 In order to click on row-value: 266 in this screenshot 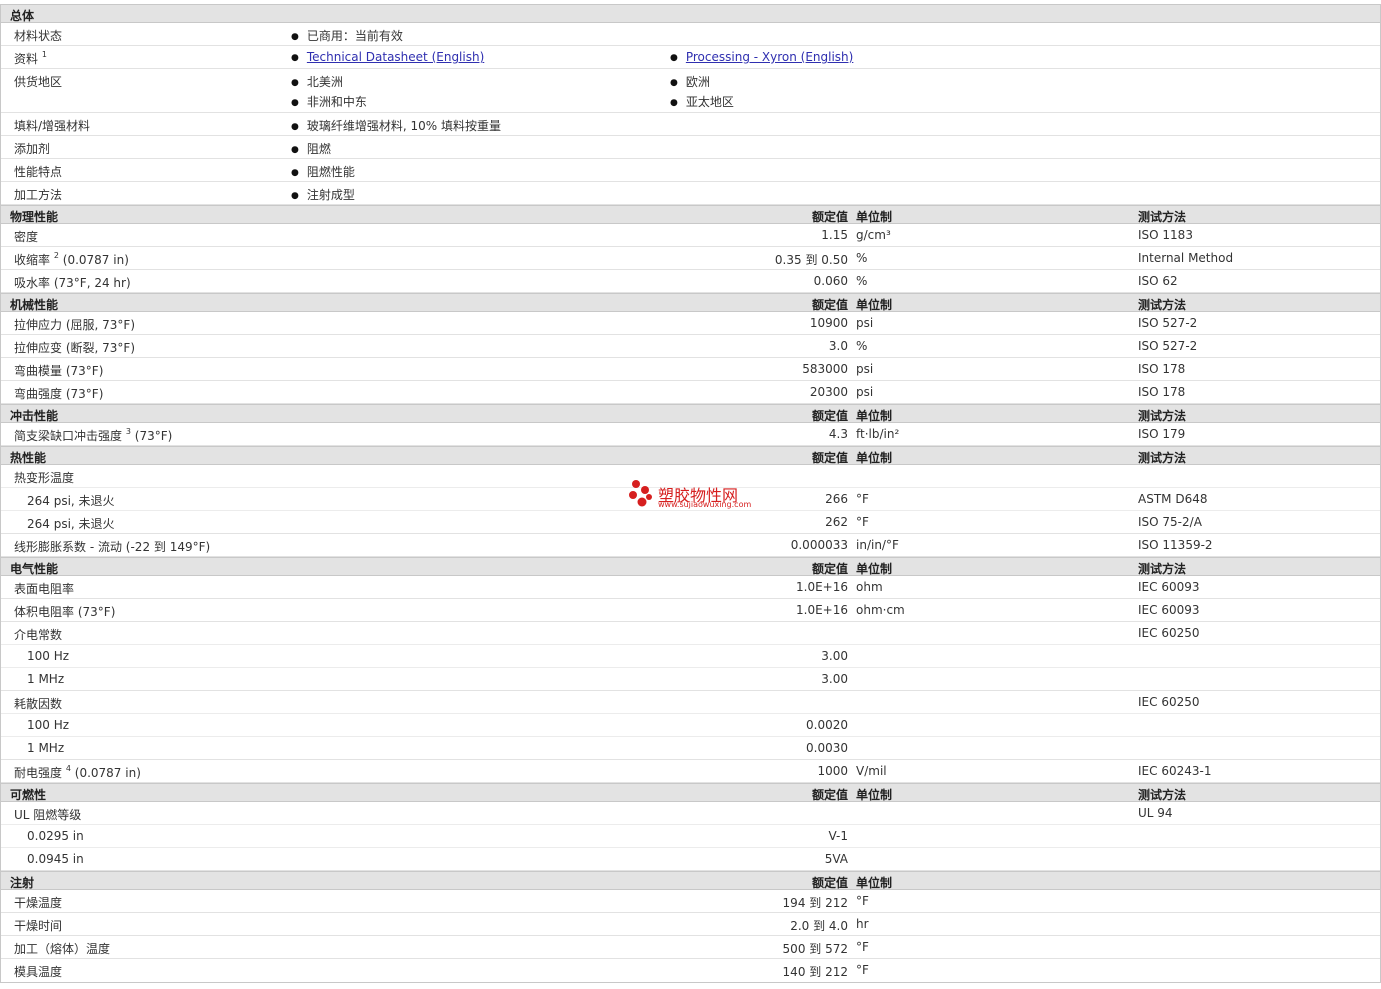, I will do `click(836, 499)`.